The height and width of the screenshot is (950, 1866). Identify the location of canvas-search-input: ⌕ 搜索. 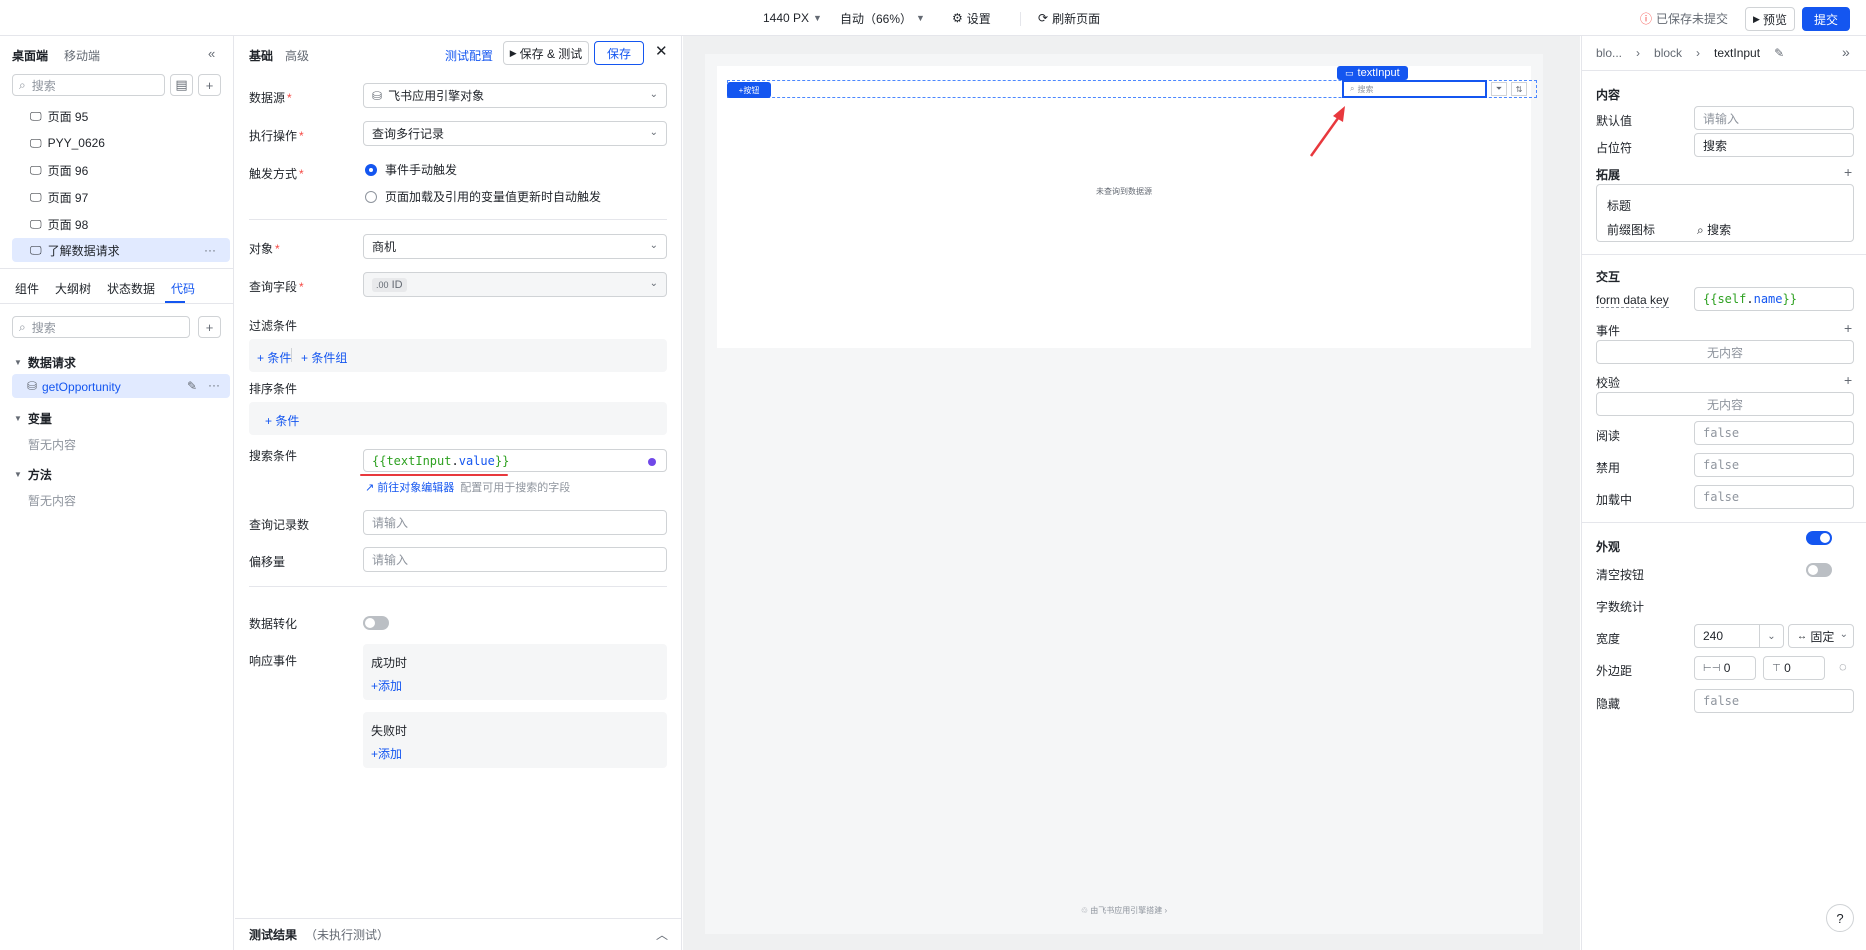
(1414, 89).